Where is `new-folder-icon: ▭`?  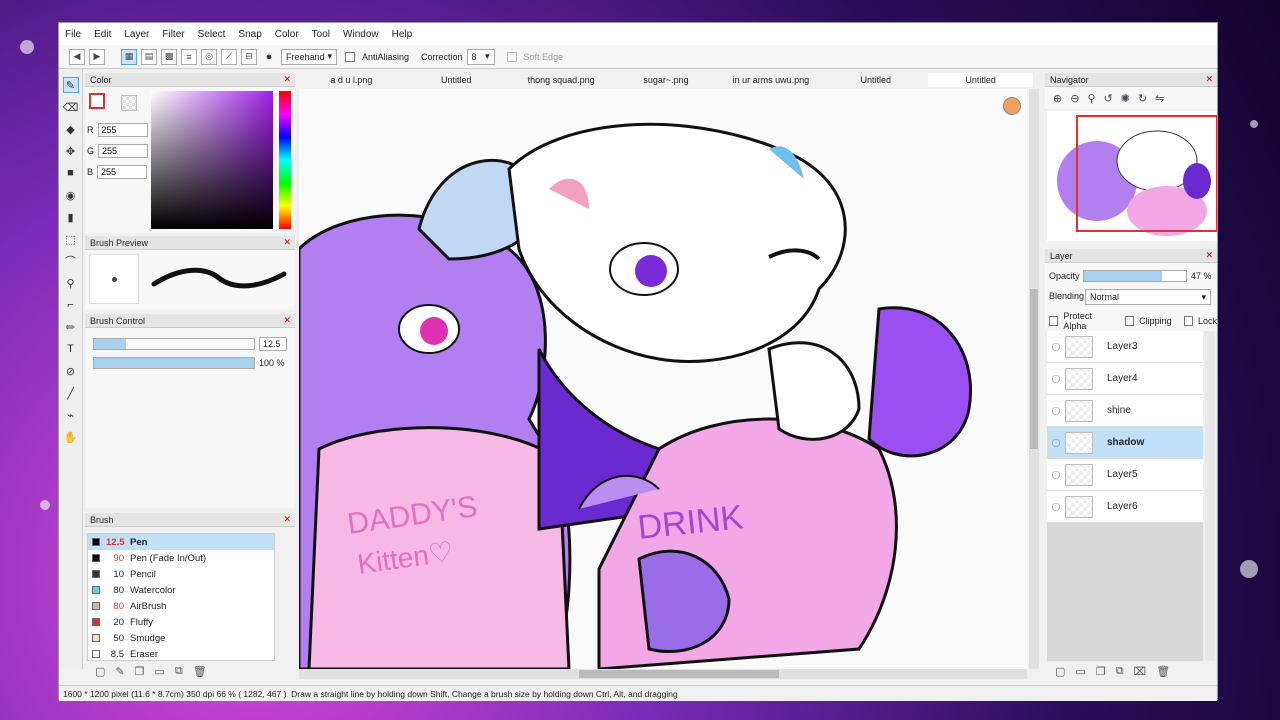
new-folder-icon: ▭ is located at coordinates (1080, 671).